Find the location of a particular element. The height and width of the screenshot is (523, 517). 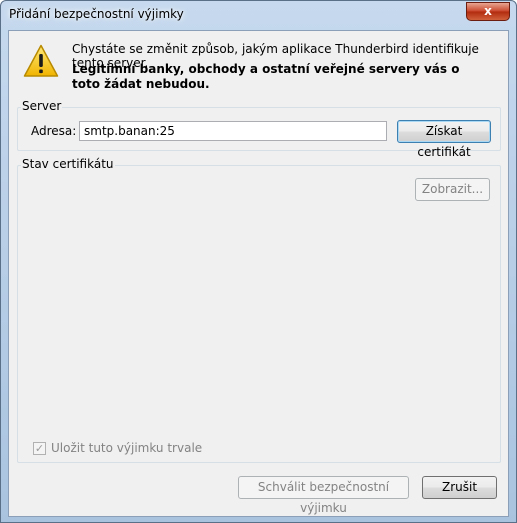

certificate-status-label: Stav certifikátu is located at coordinates (68, 164).